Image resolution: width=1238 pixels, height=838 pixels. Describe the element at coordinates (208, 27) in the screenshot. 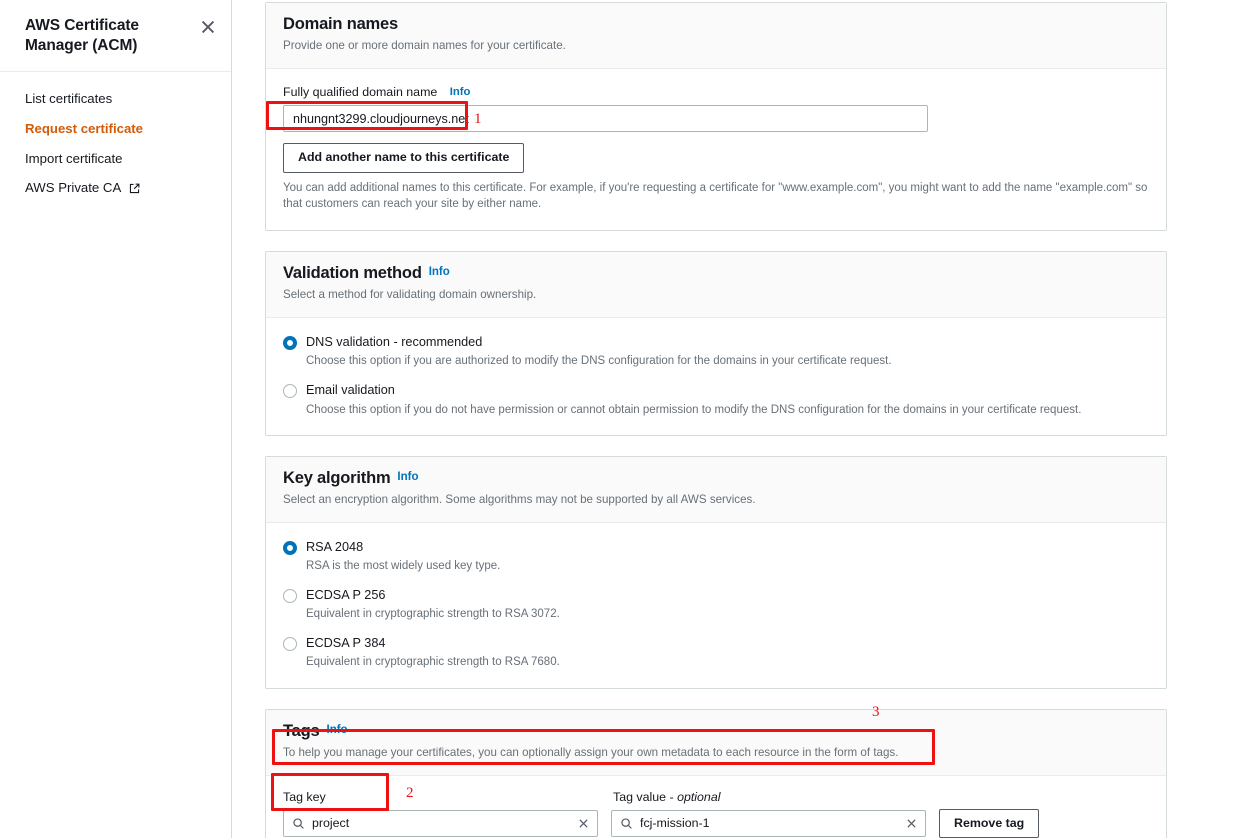

I see `close-icon` at that location.